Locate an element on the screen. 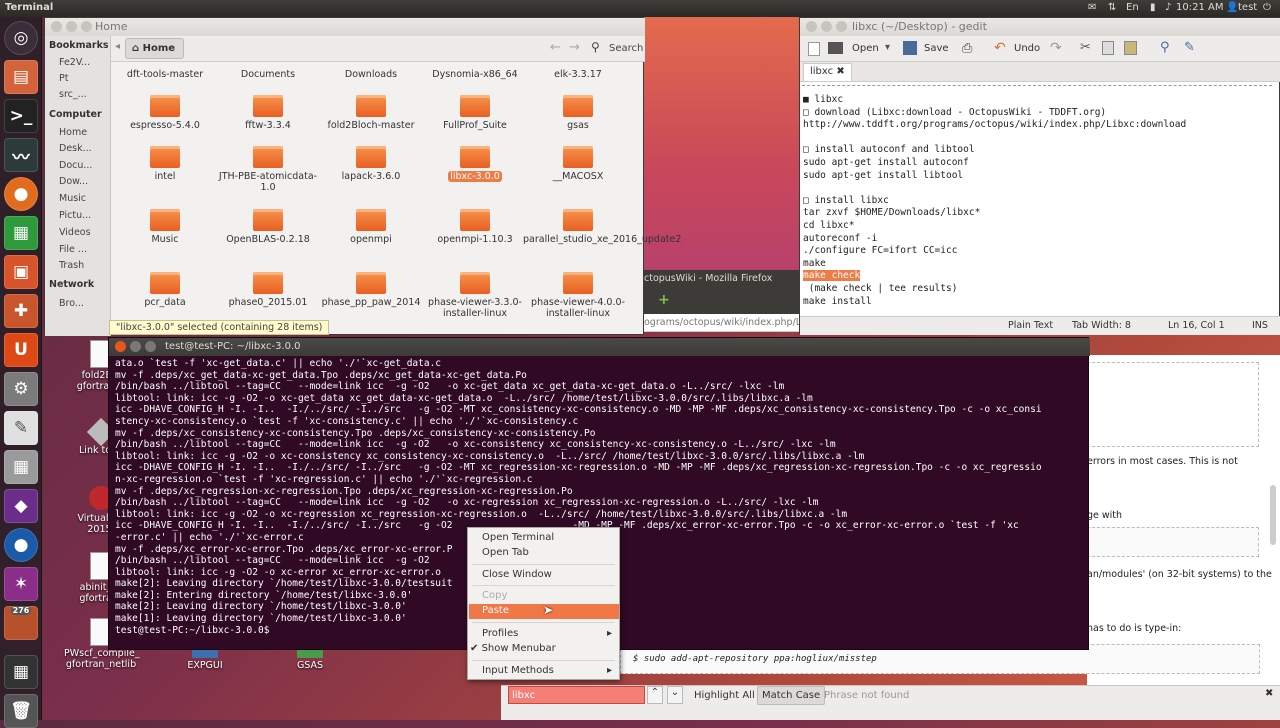 Image resolution: width=1280 pixels, height=728 pixels. folder-label: Dysnomia-x86_64 is located at coordinates (475, 74).